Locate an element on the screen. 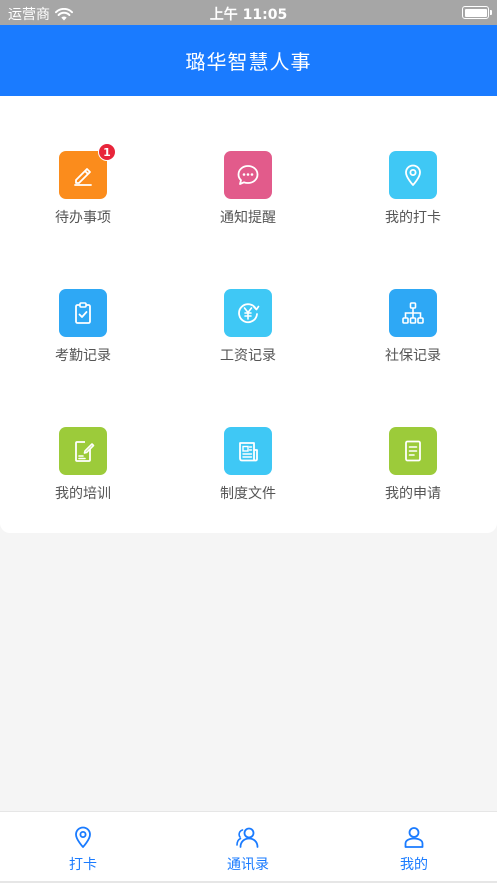 This screenshot has height=883, width=497. tab-label-contacts: 通讯录 is located at coordinates (248, 865).